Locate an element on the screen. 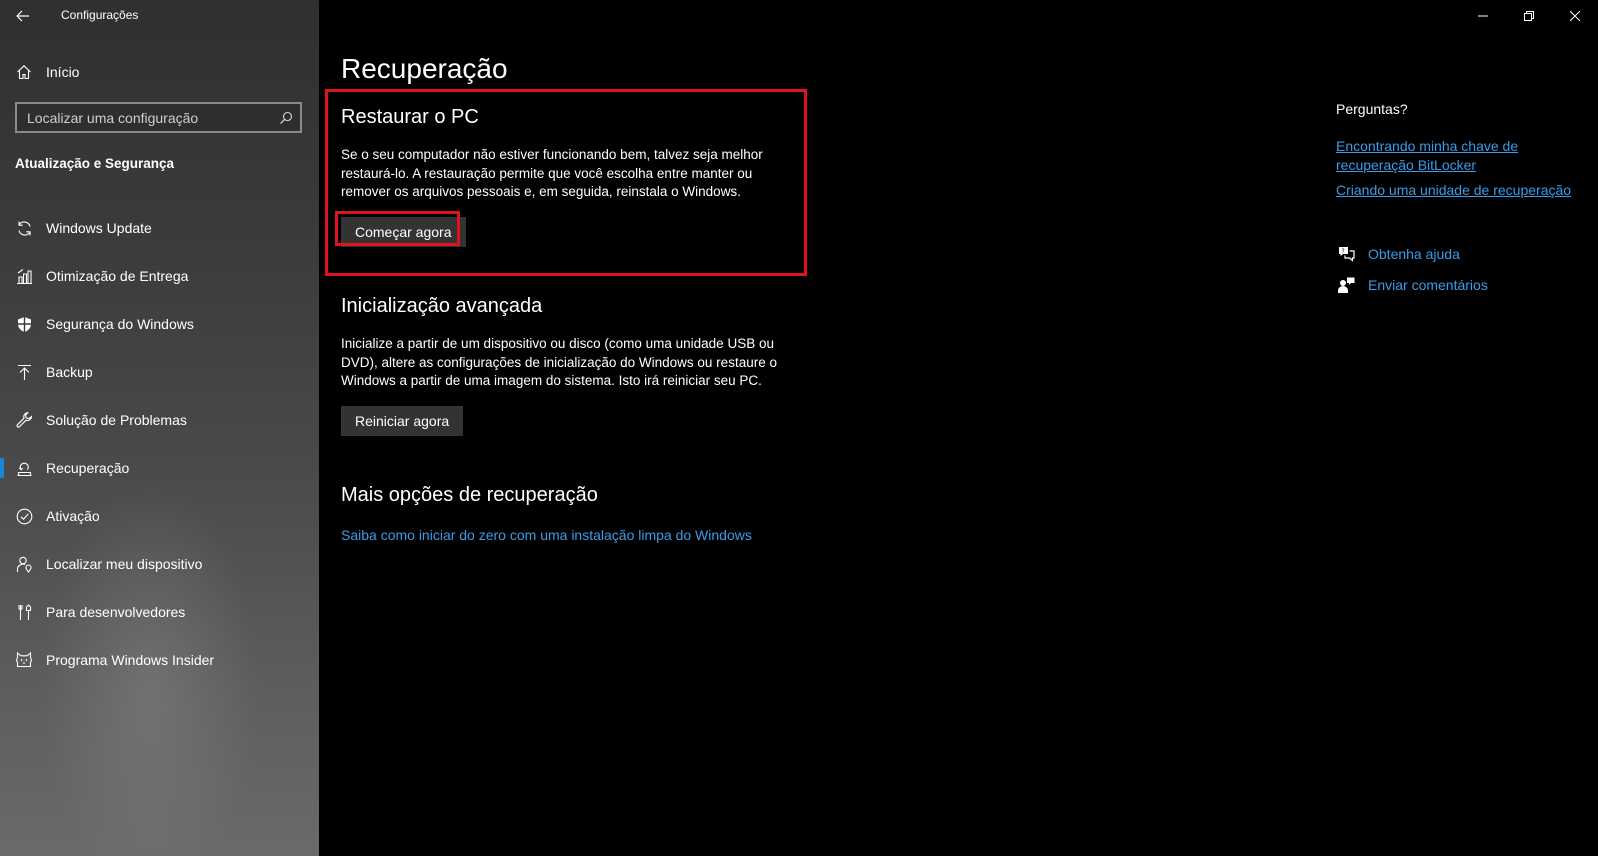  checkmark-circle-icon is located at coordinates (24, 516).